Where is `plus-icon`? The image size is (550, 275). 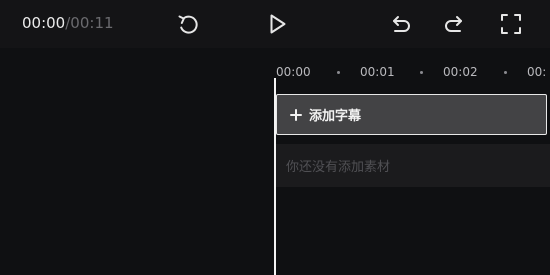
plus-icon is located at coordinates (296, 115).